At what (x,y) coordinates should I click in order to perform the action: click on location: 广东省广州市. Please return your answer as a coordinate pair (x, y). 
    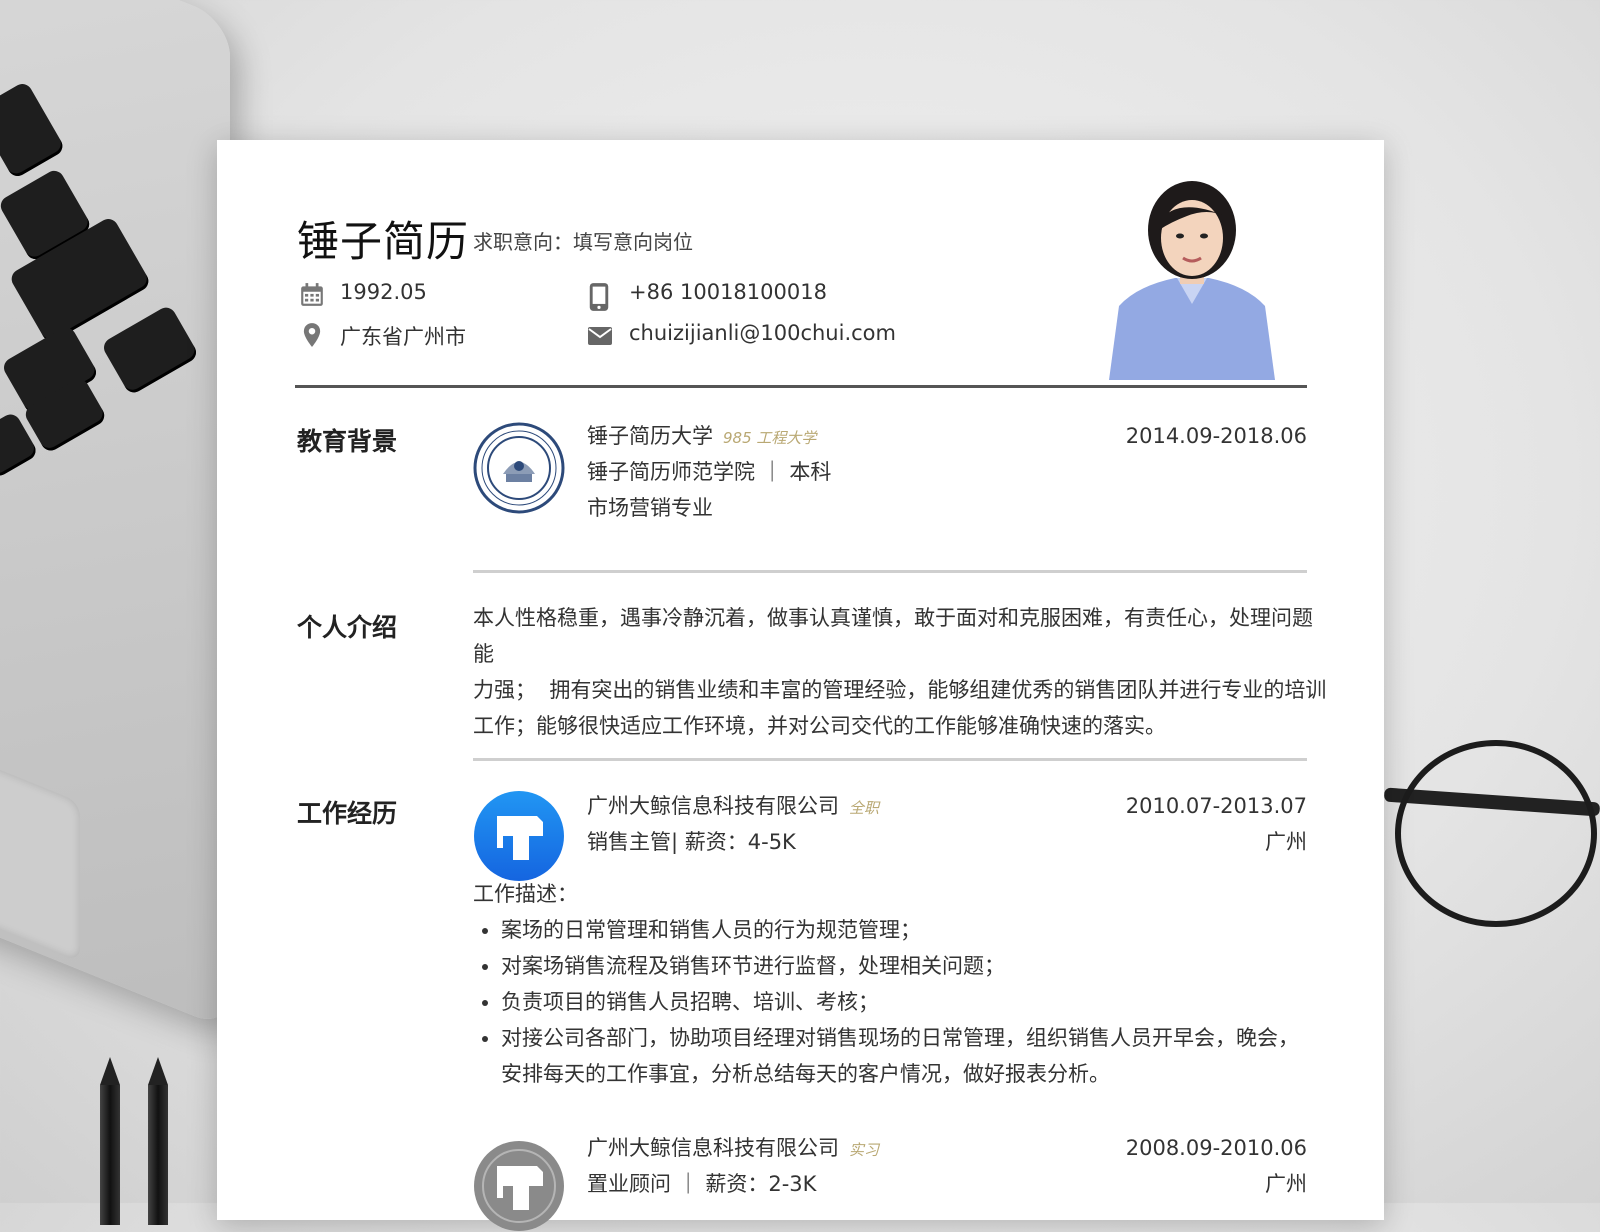
    Looking at the image, I should click on (403, 337).